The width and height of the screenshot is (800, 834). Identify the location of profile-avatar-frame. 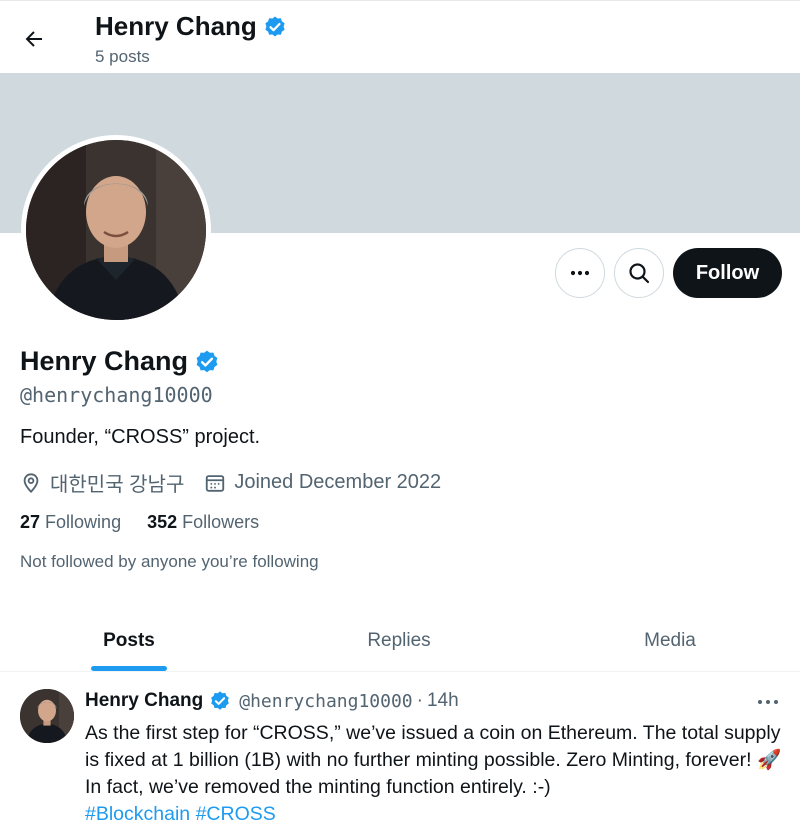
(116, 230).